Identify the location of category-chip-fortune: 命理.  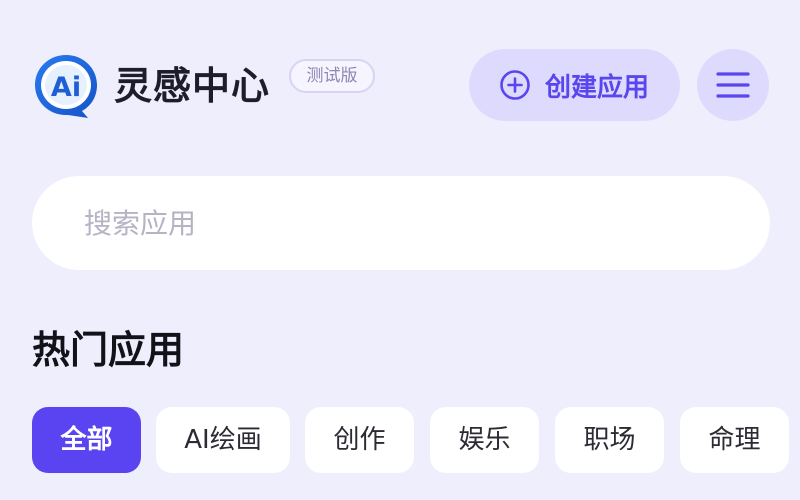
(734, 440).